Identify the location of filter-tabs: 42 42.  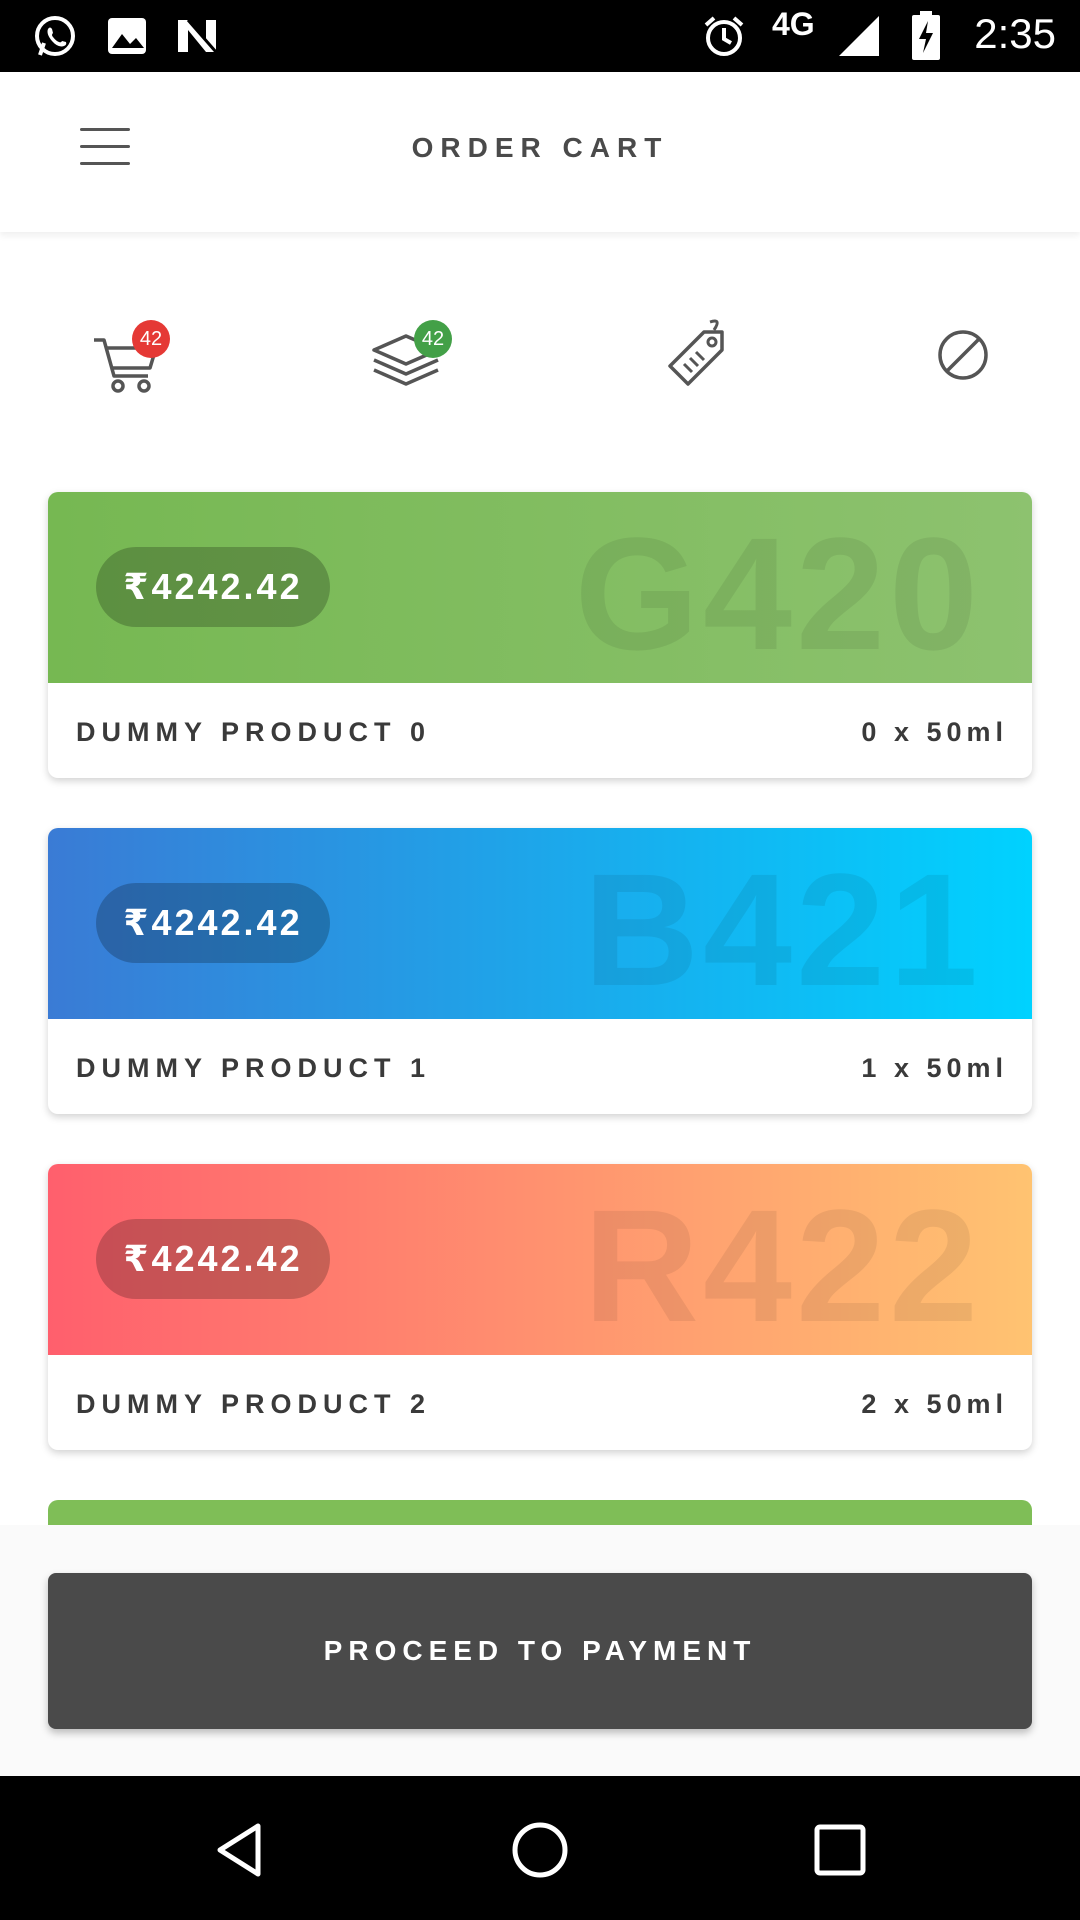
(540, 355).